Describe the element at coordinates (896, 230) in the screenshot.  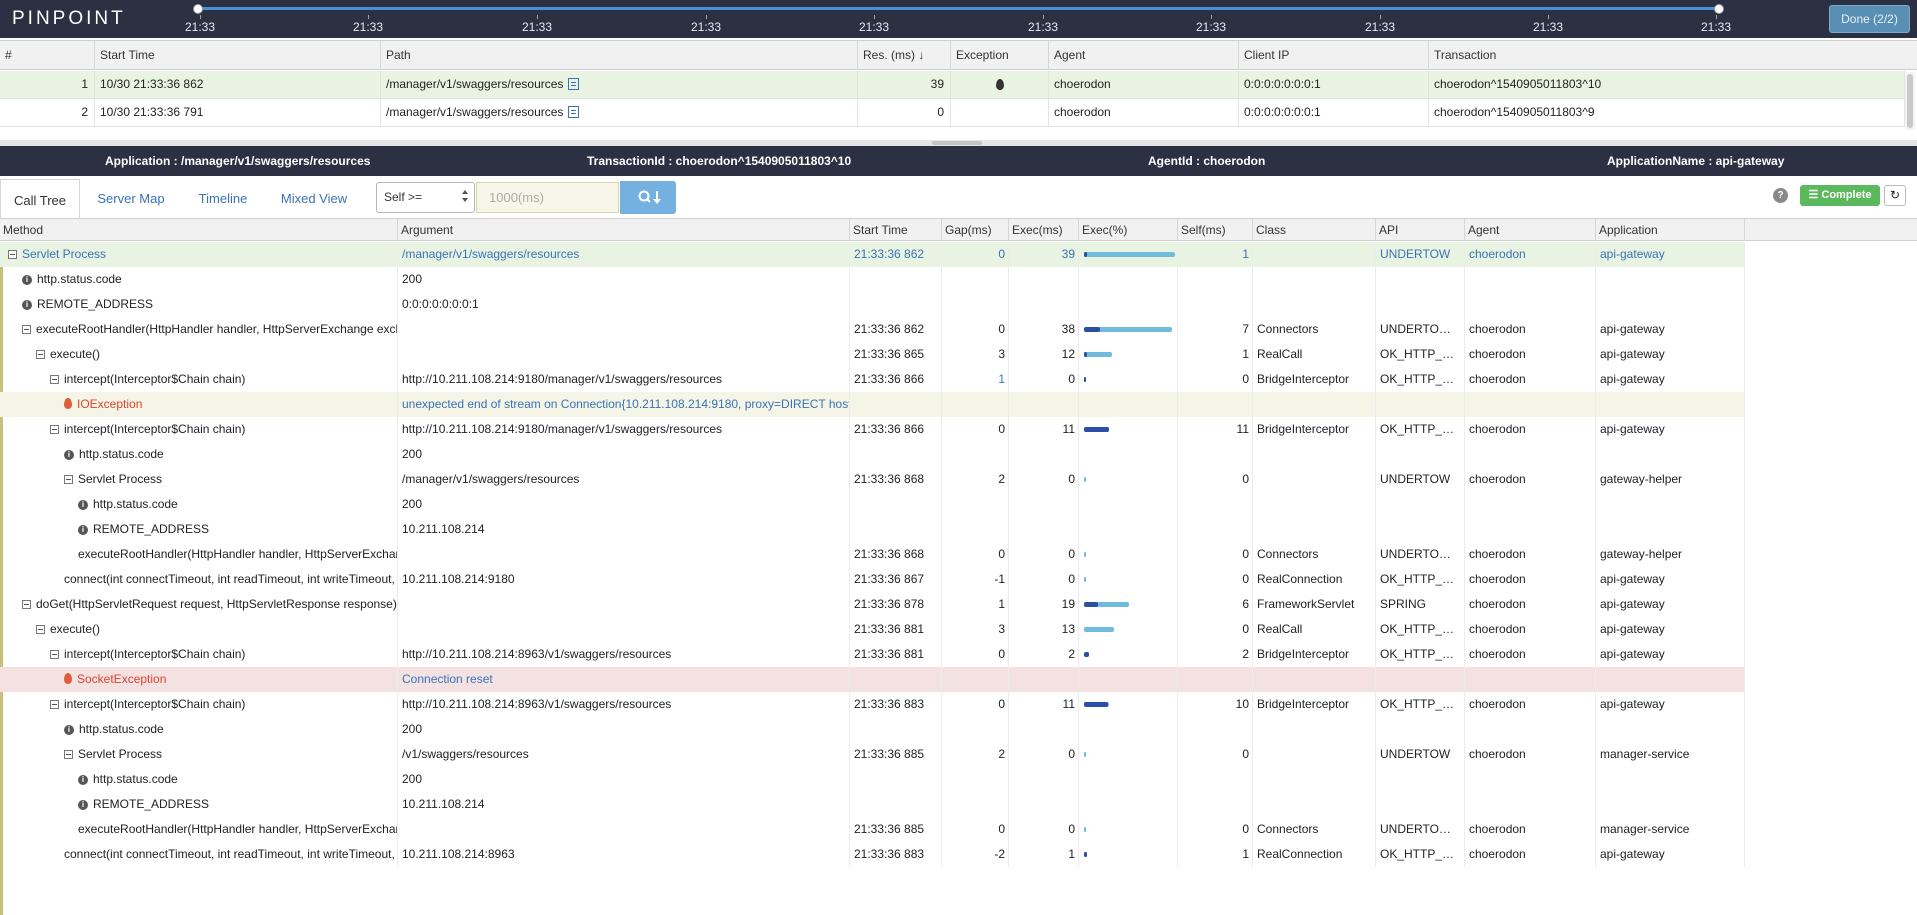
I see `calltree-col-start: Start Time` at that location.